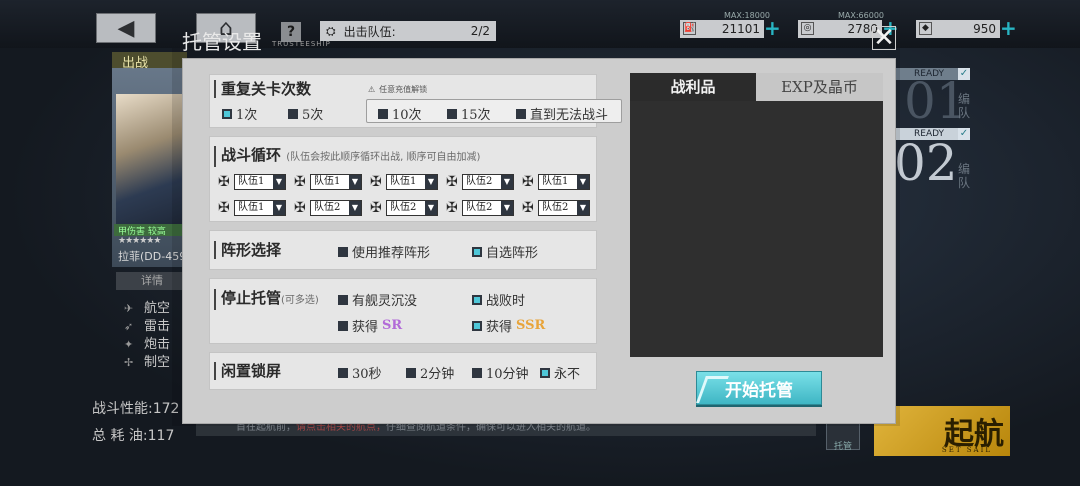 The image size is (1080, 486). I want to click on coin-max-label: MAX:66000, so click(861, 15).